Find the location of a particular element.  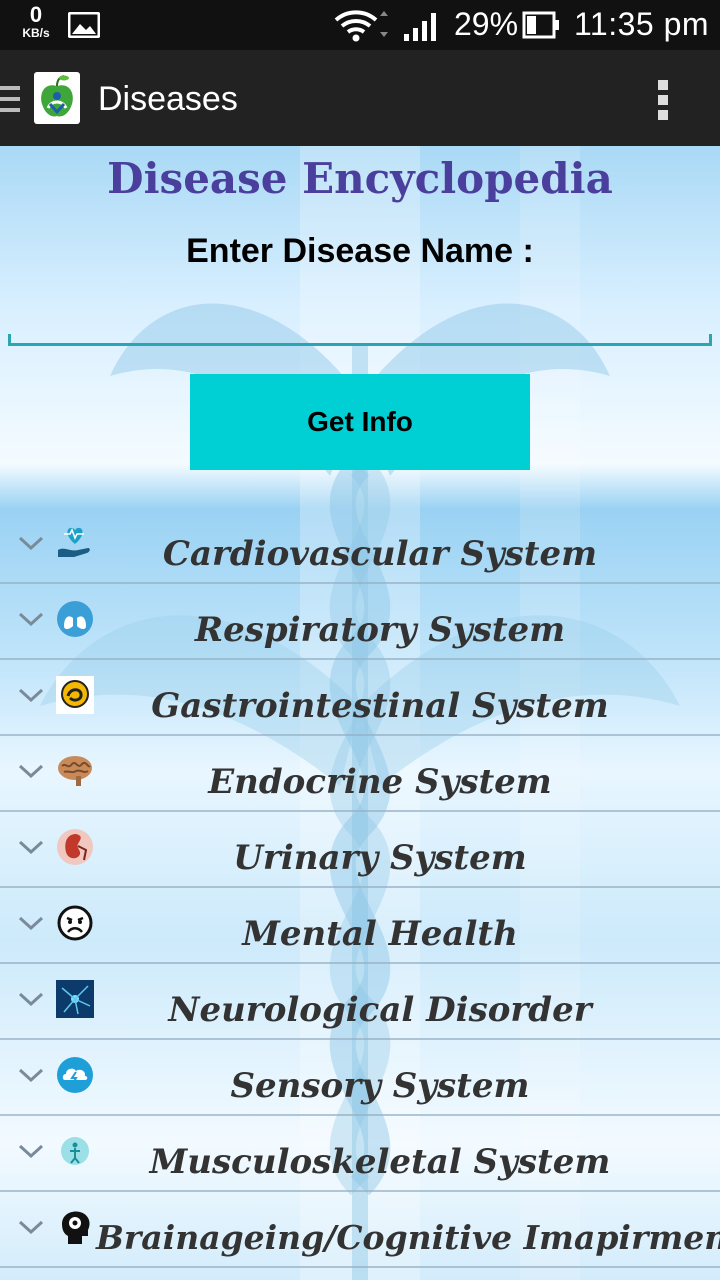

category-urinary: Urinary System is located at coordinates (360, 850).